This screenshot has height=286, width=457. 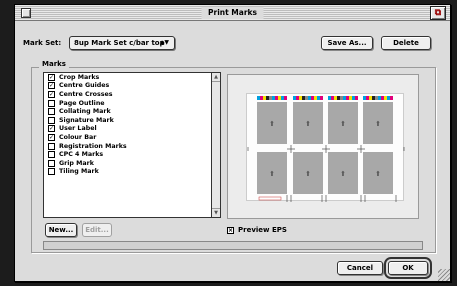 What do you see at coordinates (79, 77) in the screenshot?
I see `mark-label: Crop Marks` at bounding box center [79, 77].